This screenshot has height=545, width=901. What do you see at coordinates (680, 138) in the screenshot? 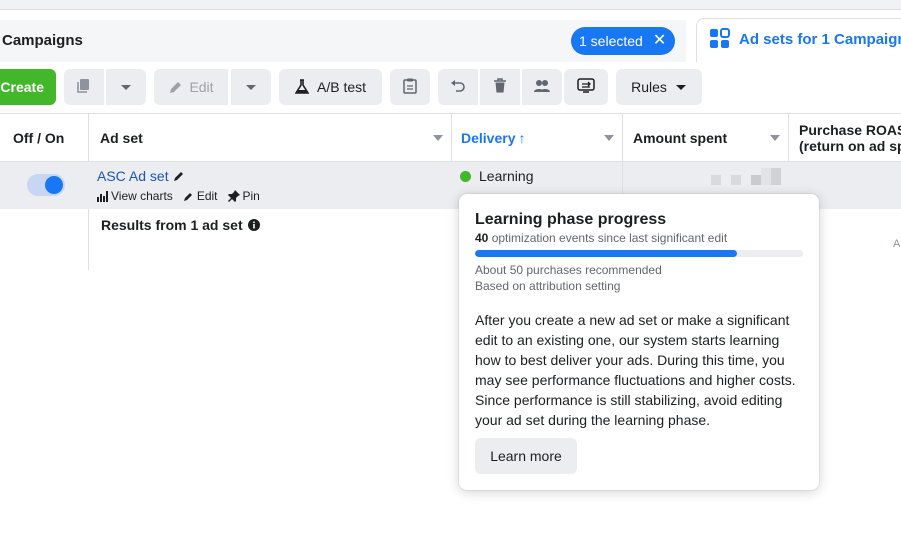
I see `column-header-label: Amount spent` at bounding box center [680, 138].